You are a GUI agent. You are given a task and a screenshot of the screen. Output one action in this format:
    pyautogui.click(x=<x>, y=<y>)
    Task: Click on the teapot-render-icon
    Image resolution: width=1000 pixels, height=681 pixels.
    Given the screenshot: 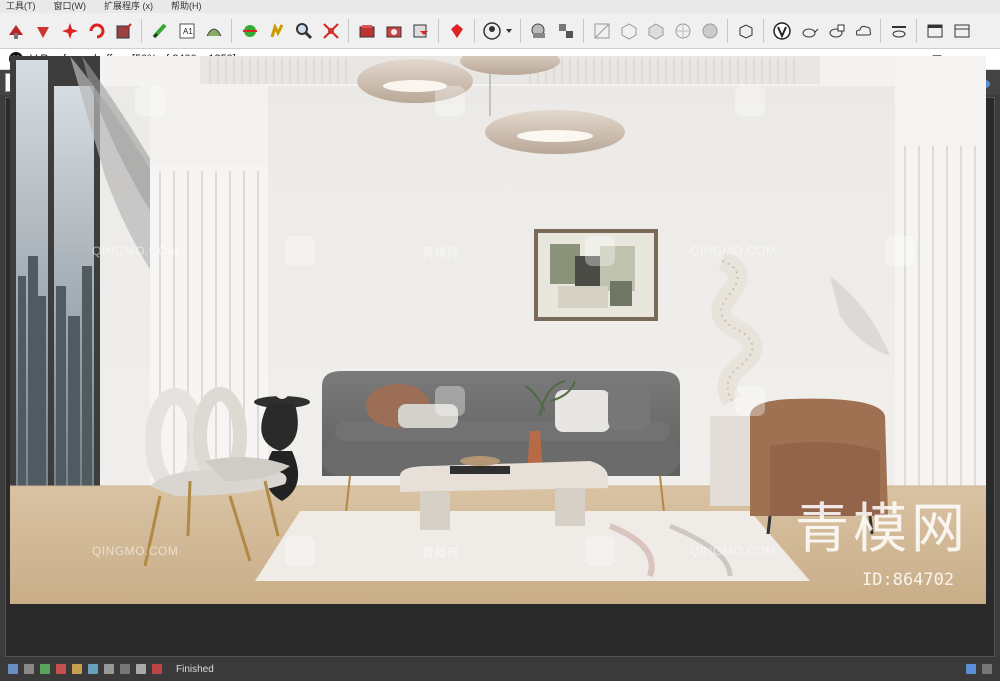 What is the action you would take?
    pyautogui.click(x=836, y=31)
    